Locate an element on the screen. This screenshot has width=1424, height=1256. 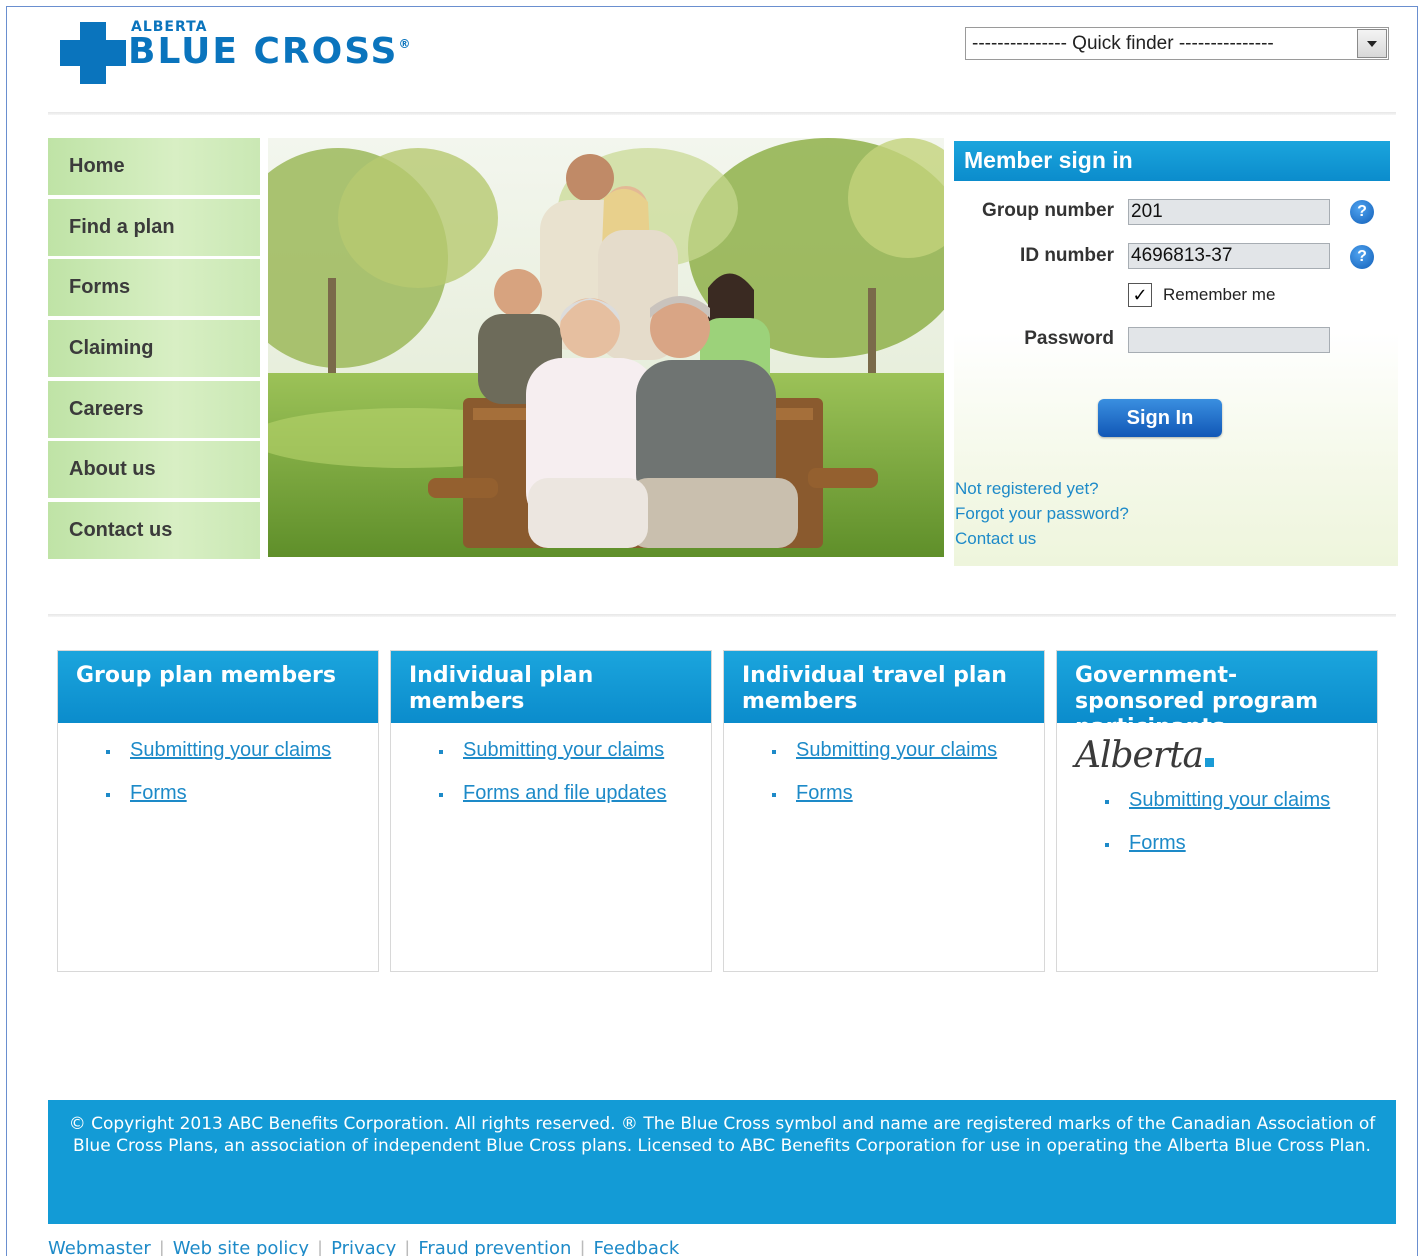
fraud-prevention-link: Fraud prevention is located at coordinates (494, 1247).